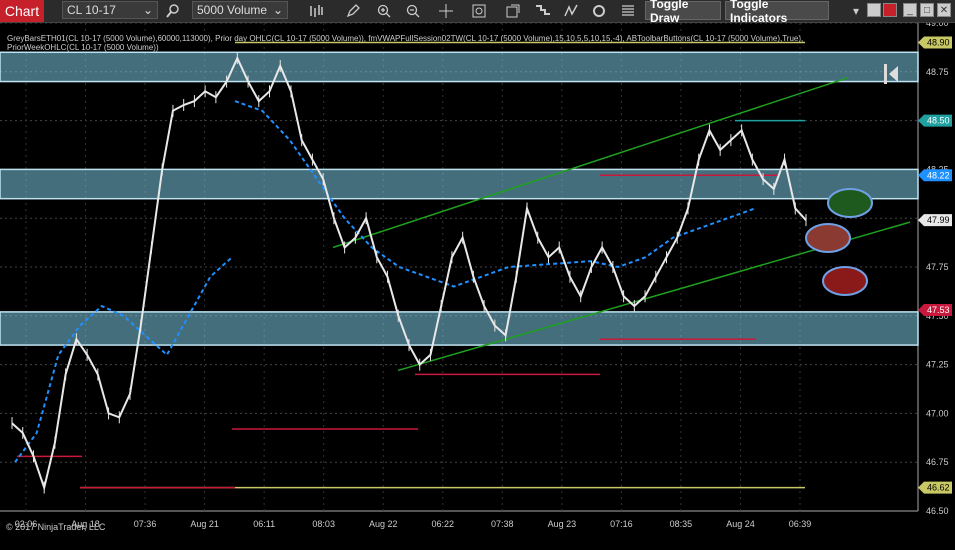 This screenshot has width=955, height=550. Describe the element at coordinates (562, 524) in the screenshot. I see `x-tick-label: Aug 23` at that location.